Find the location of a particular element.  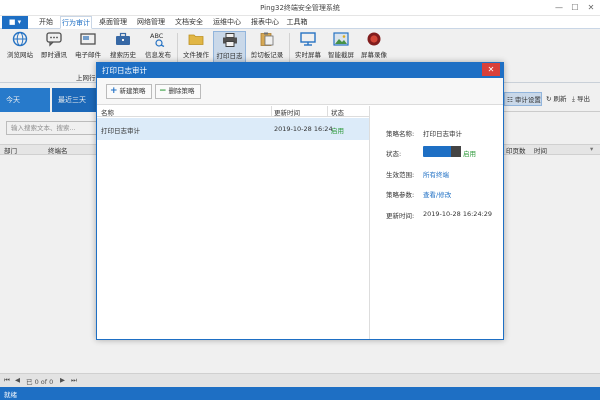

new-policy-label: 新建策略 is located at coordinates (132, 91).